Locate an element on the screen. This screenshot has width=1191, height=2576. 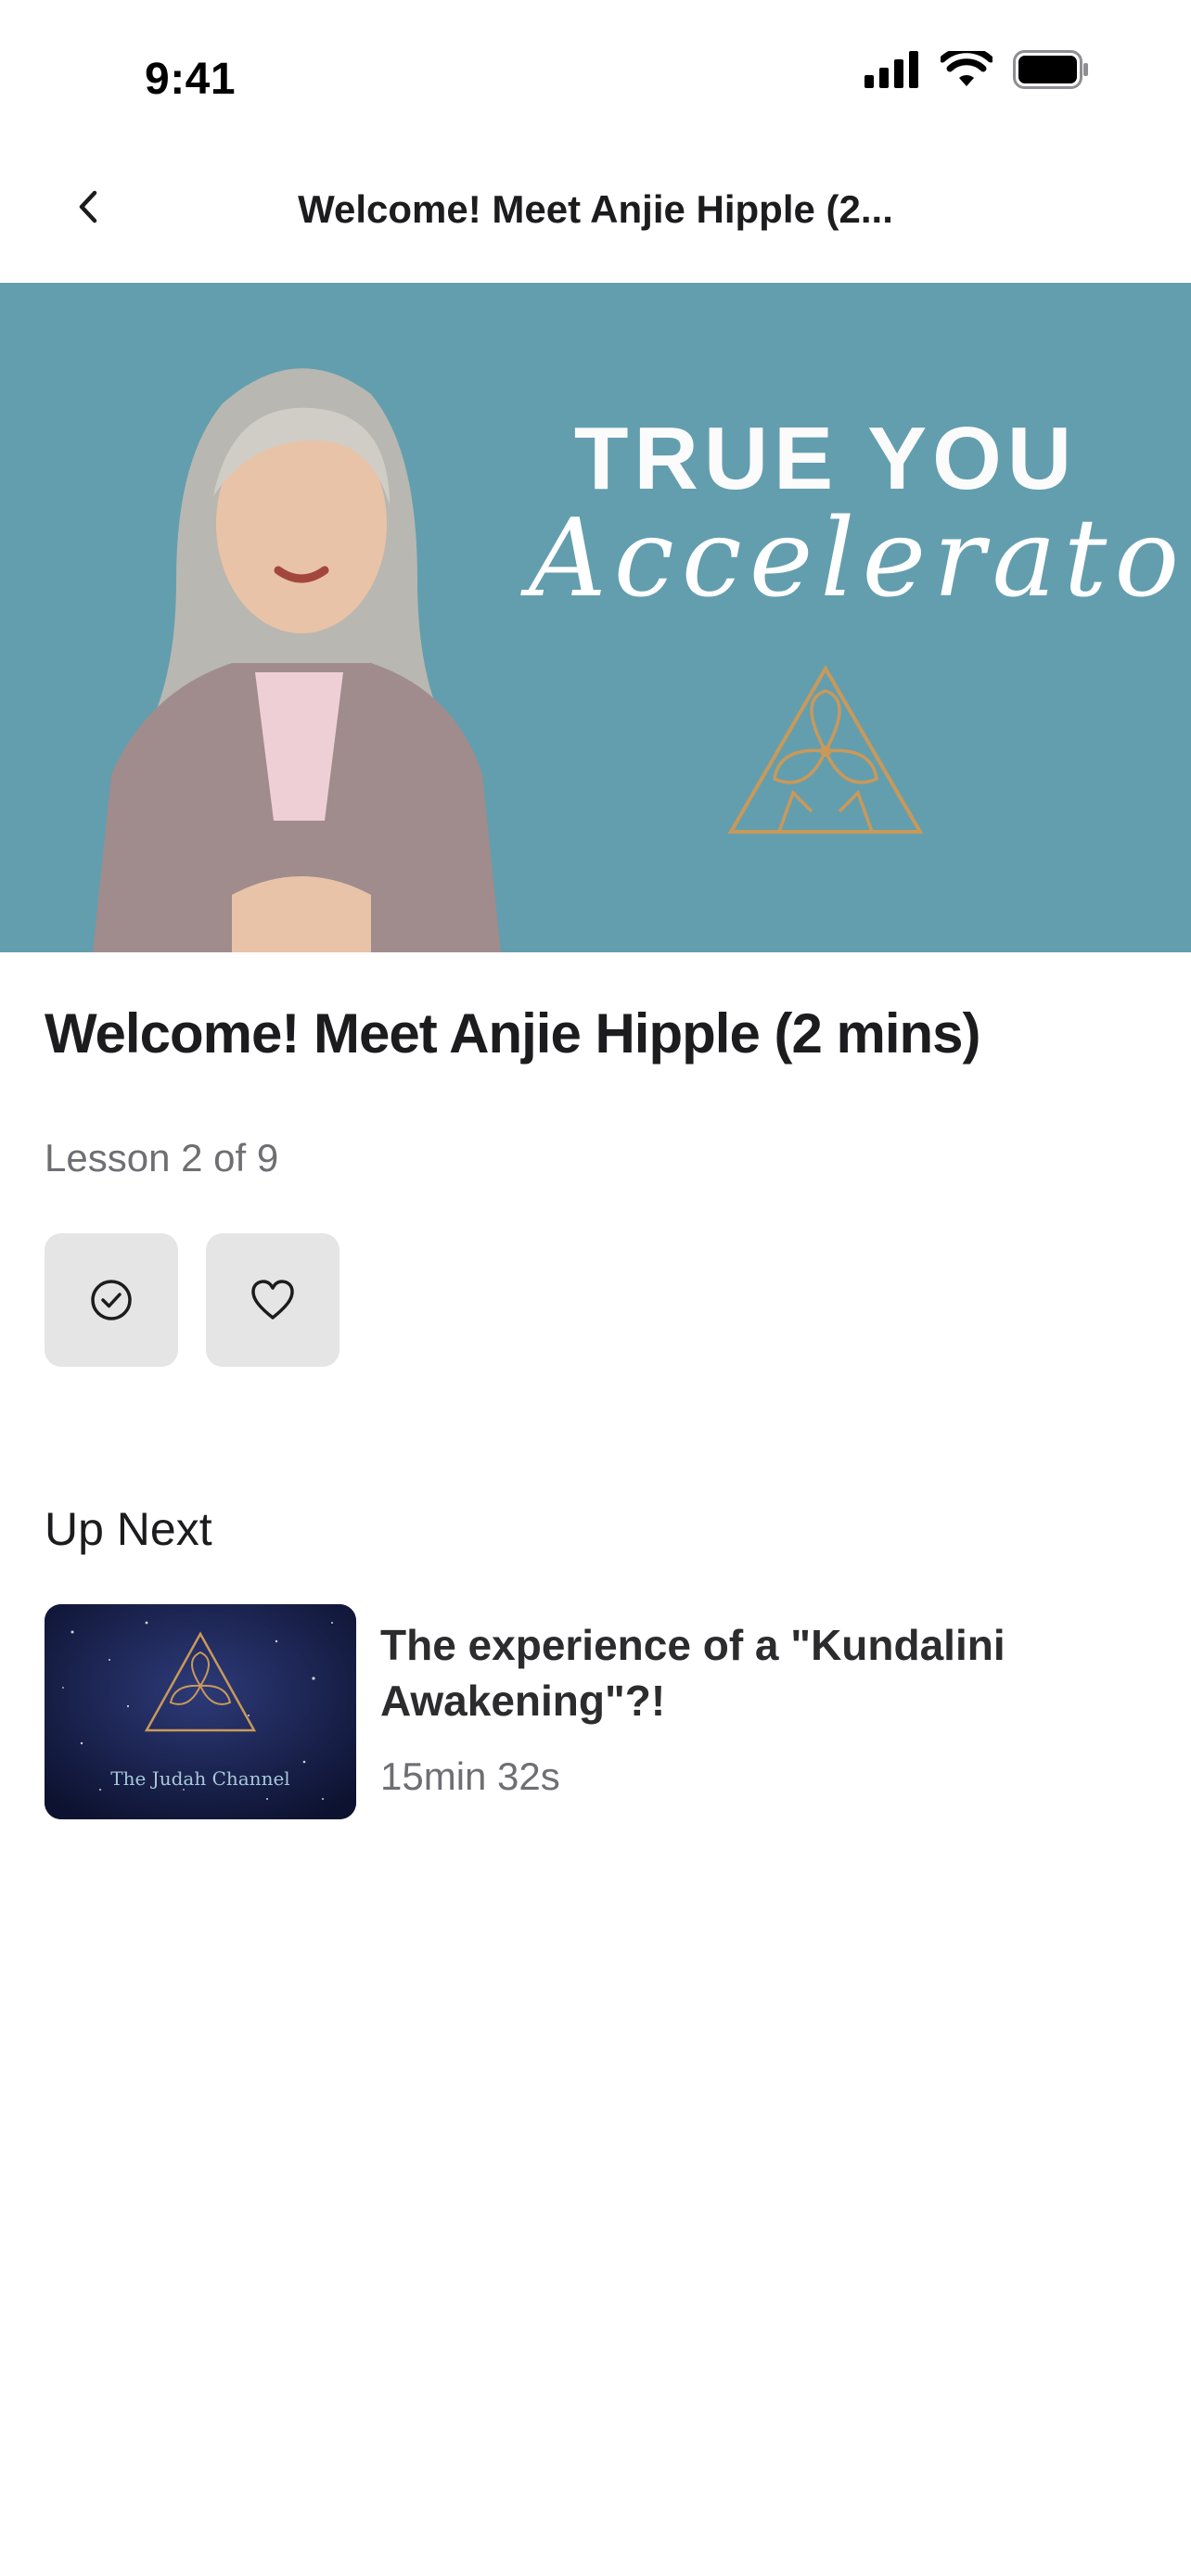
battery-icon is located at coordinates (1050, 69).